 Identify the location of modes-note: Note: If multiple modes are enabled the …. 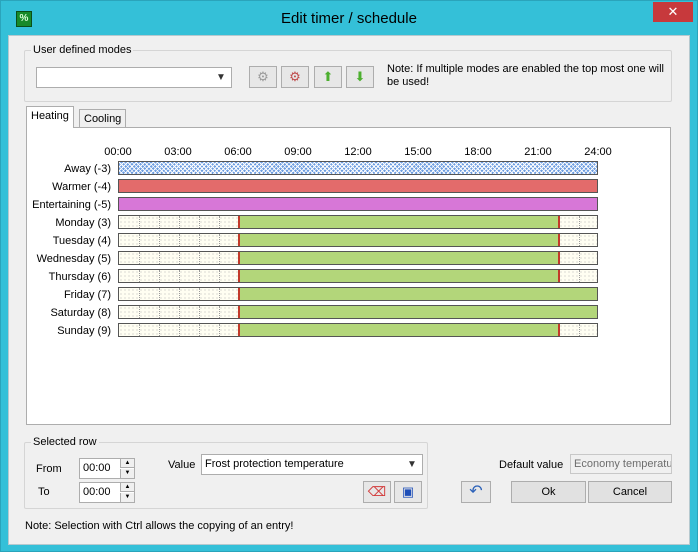
(525, 75).